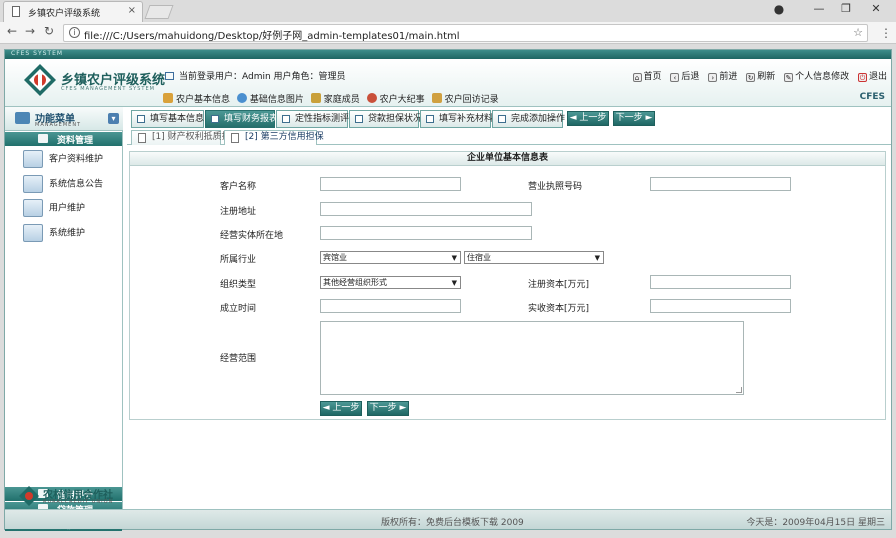  I want to click on sidebar-footer-subtitle: RURALCREDIT UNION, so click(78, 502).